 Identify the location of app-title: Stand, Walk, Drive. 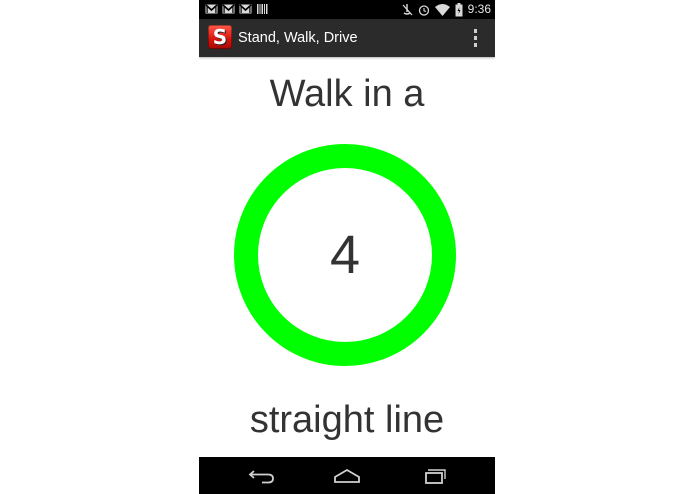
(298, 38).